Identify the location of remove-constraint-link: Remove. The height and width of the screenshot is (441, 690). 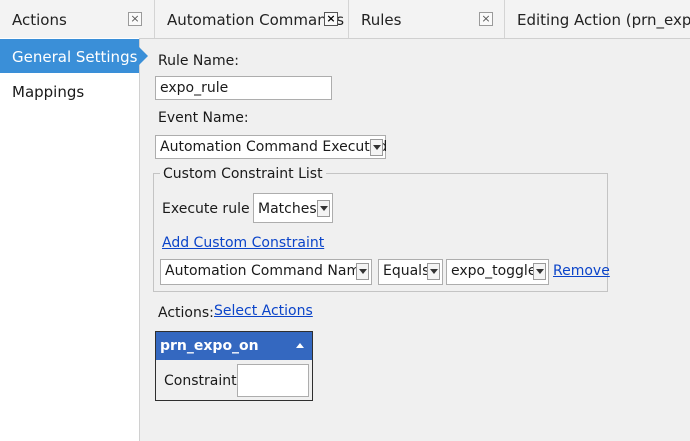
(581, 271).